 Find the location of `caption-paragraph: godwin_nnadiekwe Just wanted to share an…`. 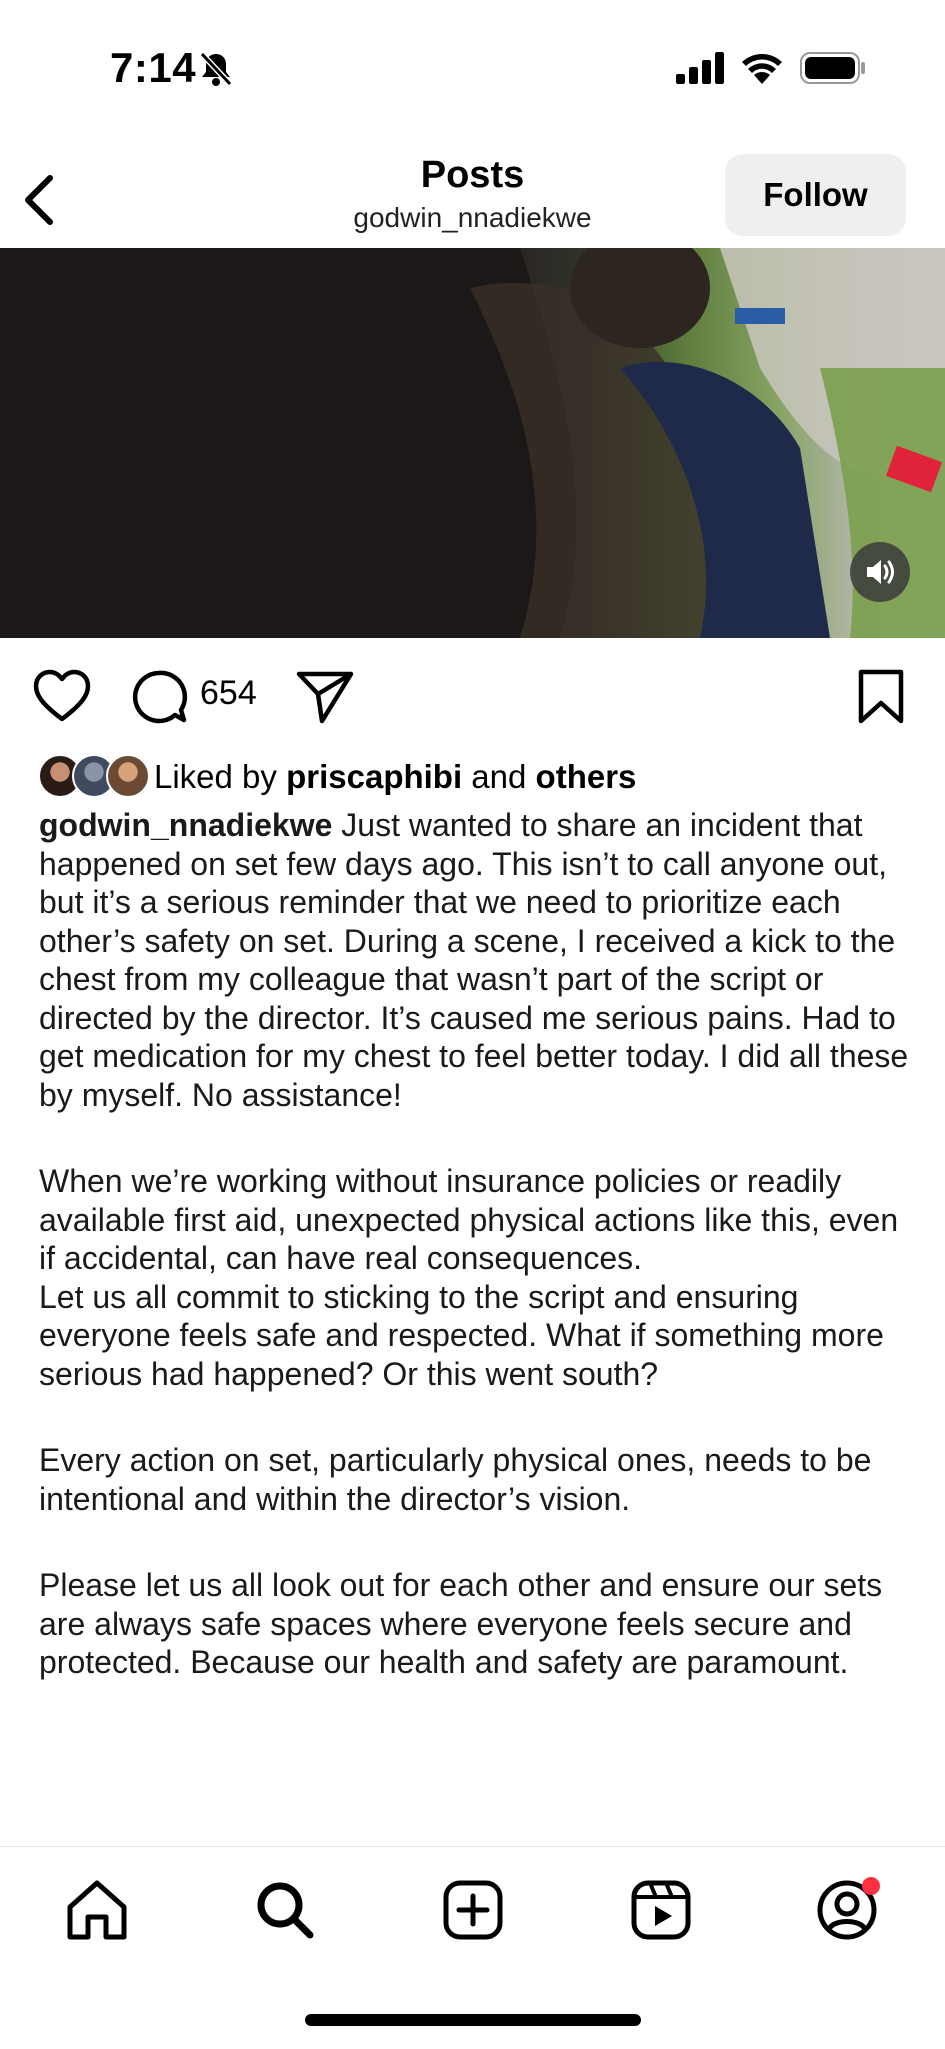

caption-paragraph: godwin_nnadiekwe Just wanted to share an… is located at coordinates (479, 960).